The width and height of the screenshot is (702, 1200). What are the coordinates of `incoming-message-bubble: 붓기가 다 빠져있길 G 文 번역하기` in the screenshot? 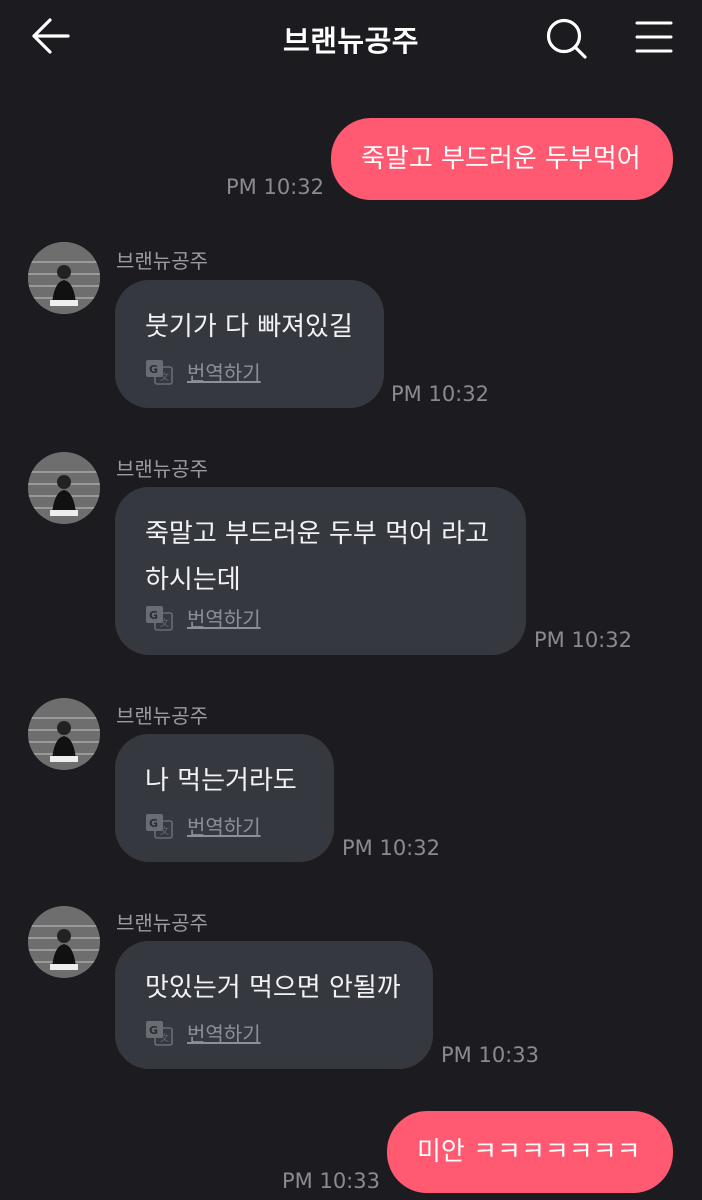 It's located at (249, 344).